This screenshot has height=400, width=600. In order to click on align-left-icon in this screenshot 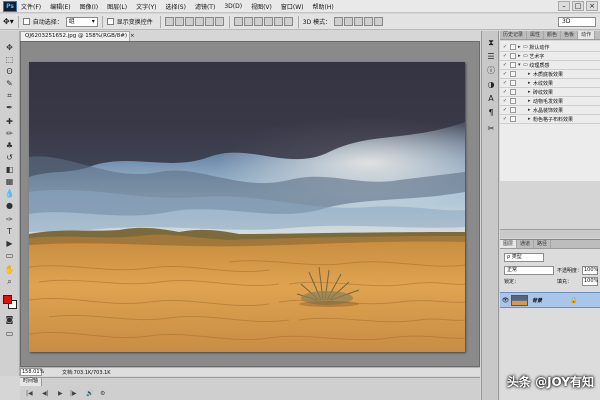, I will do `click(199, 21)`.